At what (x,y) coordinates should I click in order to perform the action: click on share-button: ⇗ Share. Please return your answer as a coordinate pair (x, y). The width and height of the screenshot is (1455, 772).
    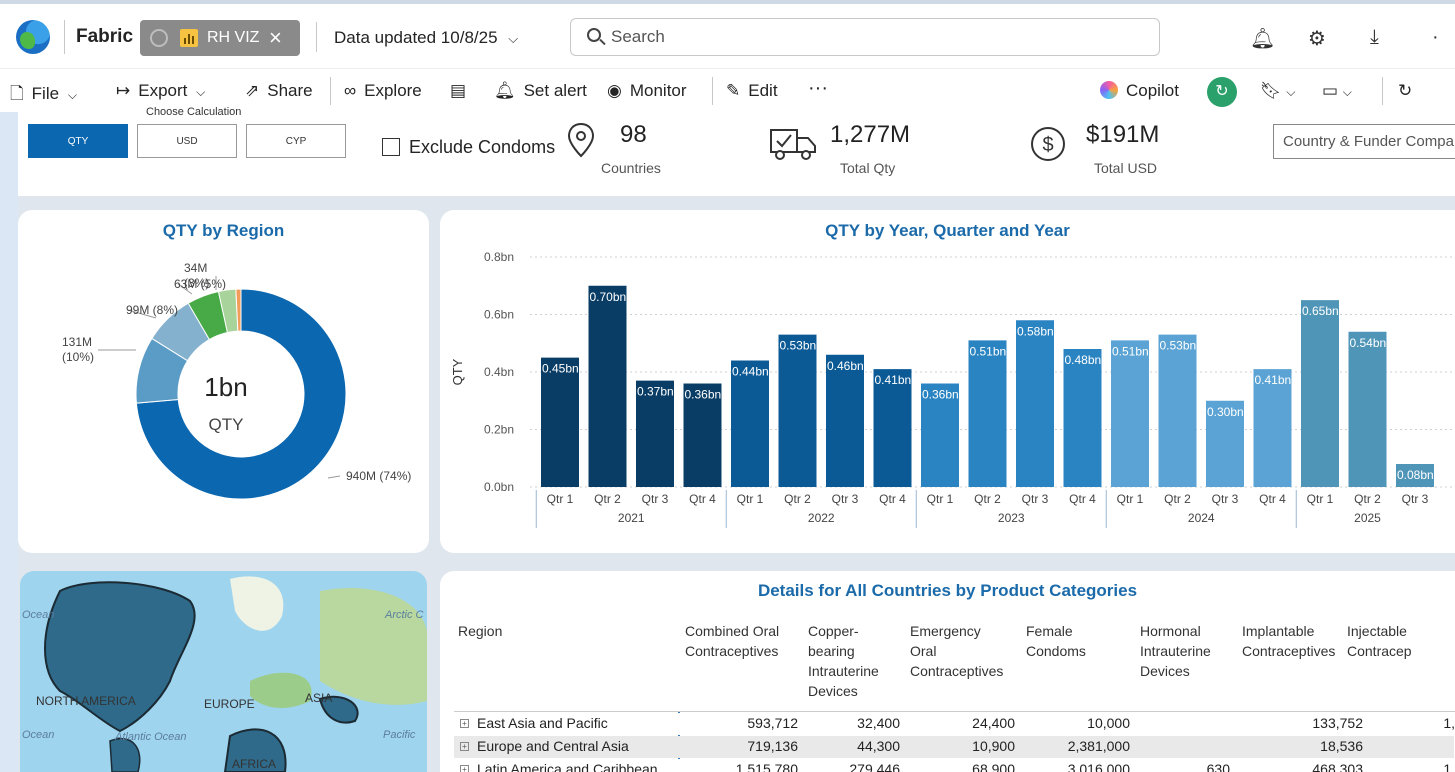
    Looking at the image, I should click on (279, 91).